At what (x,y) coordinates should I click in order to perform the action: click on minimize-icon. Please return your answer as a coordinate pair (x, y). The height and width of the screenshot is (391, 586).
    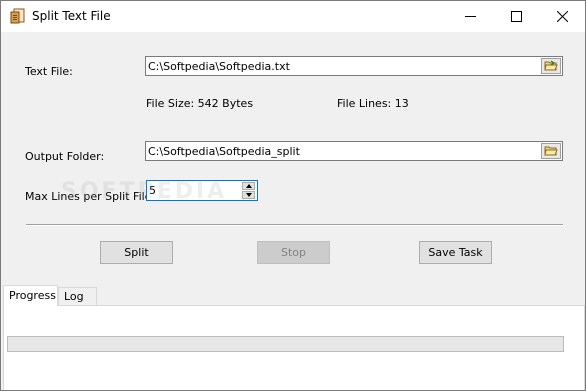
    Looking at the image, I should click on (470, 16).